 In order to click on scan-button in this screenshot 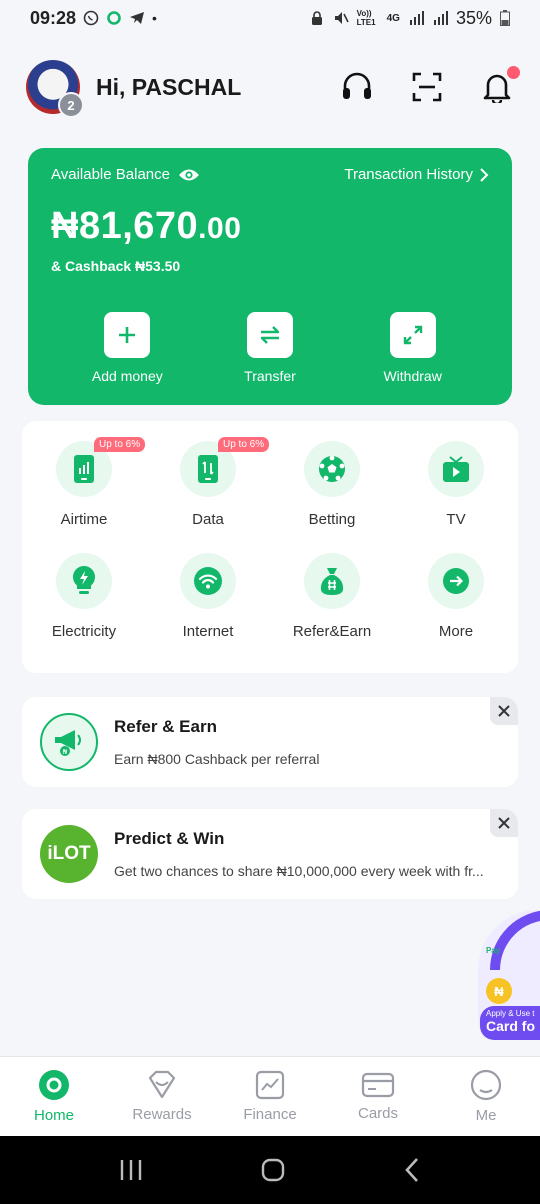, I will do `click(427, 87)`.